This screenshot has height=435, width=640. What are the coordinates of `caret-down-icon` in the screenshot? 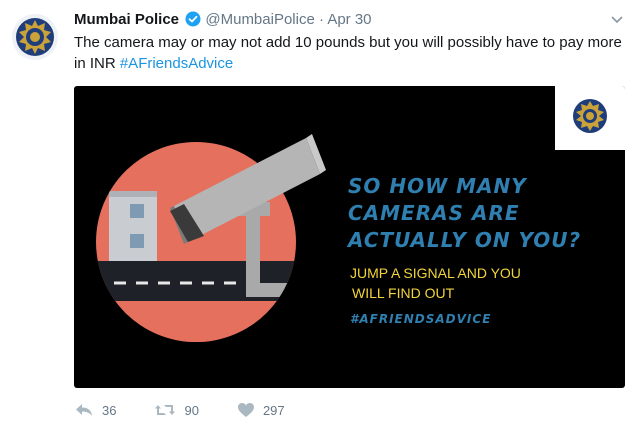 It's located at (617, 19).